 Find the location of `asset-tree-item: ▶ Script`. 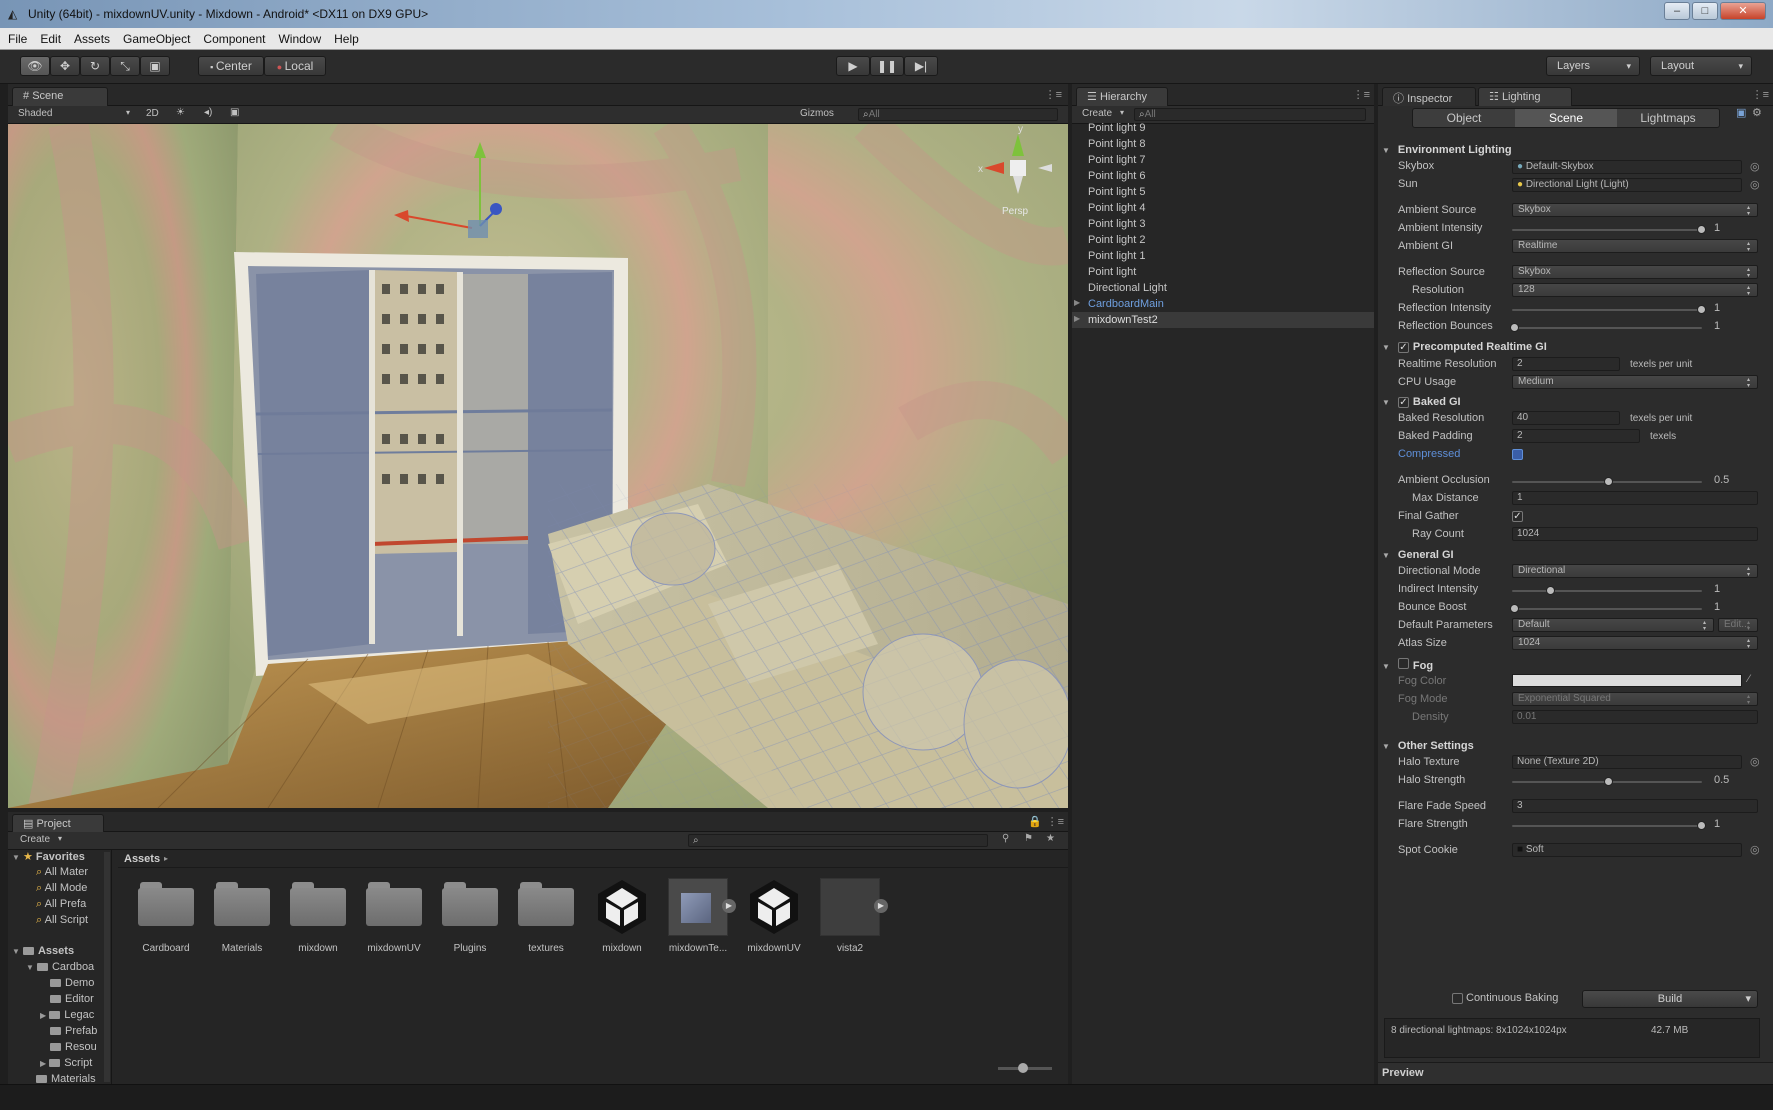

asset-tree-item: ▶ Script is located at coordinates (71, 1063).